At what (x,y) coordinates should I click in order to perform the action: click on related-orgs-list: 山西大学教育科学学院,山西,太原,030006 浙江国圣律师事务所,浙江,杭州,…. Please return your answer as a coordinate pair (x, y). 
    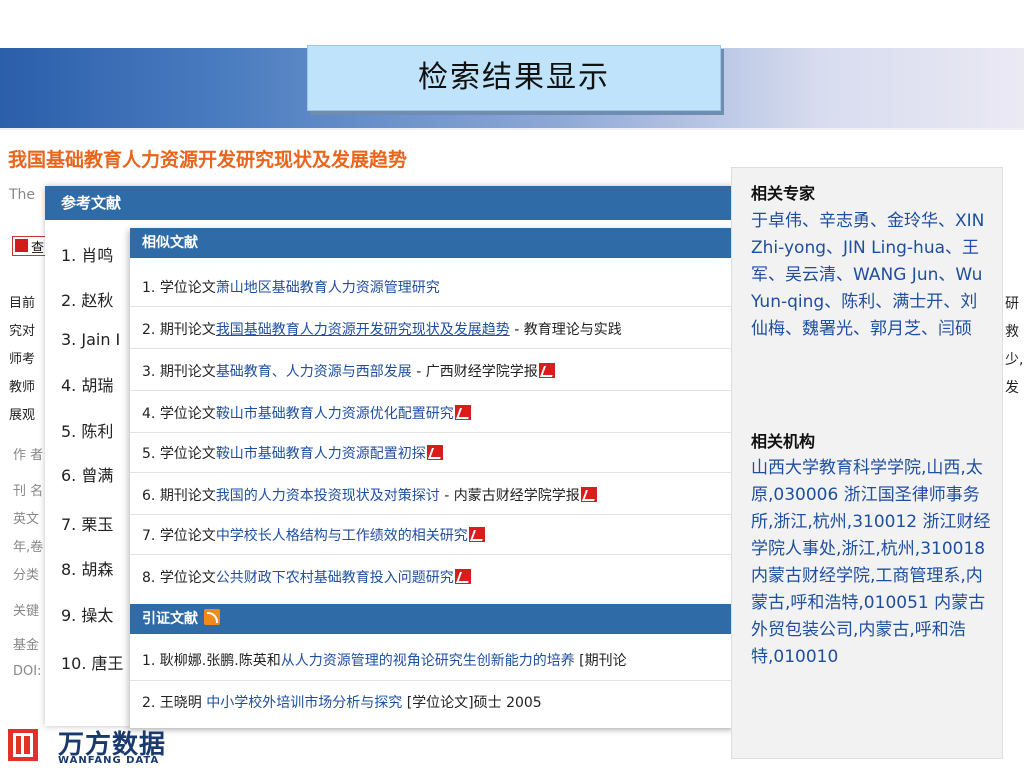
    Looking at the image, I should click on (871, 563).